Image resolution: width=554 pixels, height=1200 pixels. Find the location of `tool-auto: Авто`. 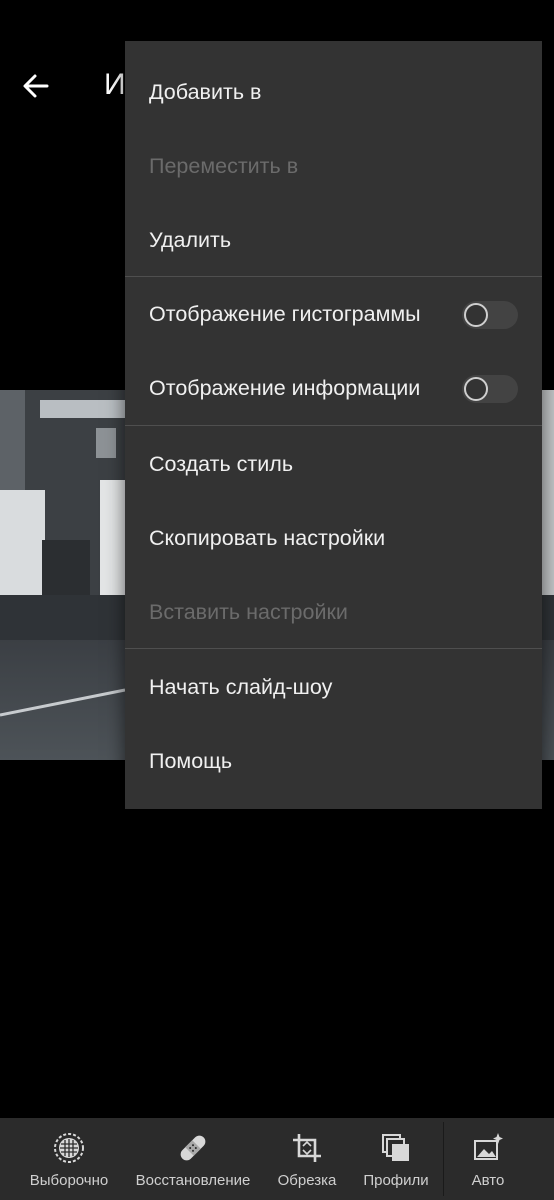

tool-auto: Авто is located at coordinates (488, 1159).